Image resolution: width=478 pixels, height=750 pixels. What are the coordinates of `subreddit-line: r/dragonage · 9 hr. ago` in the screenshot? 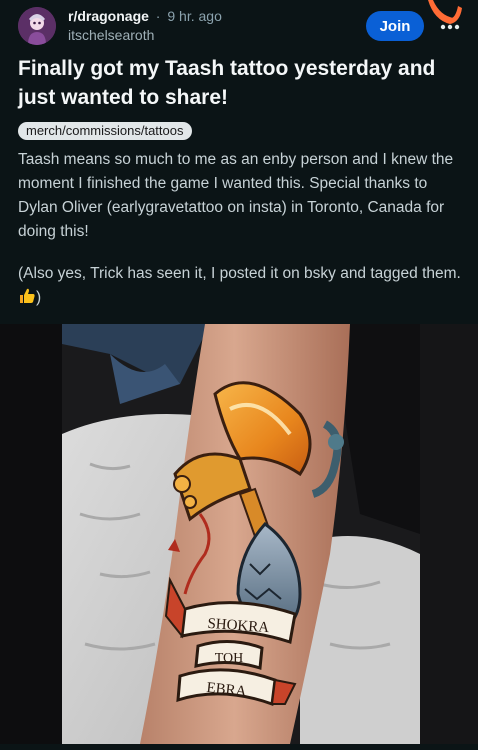 It's located at (145, 16).